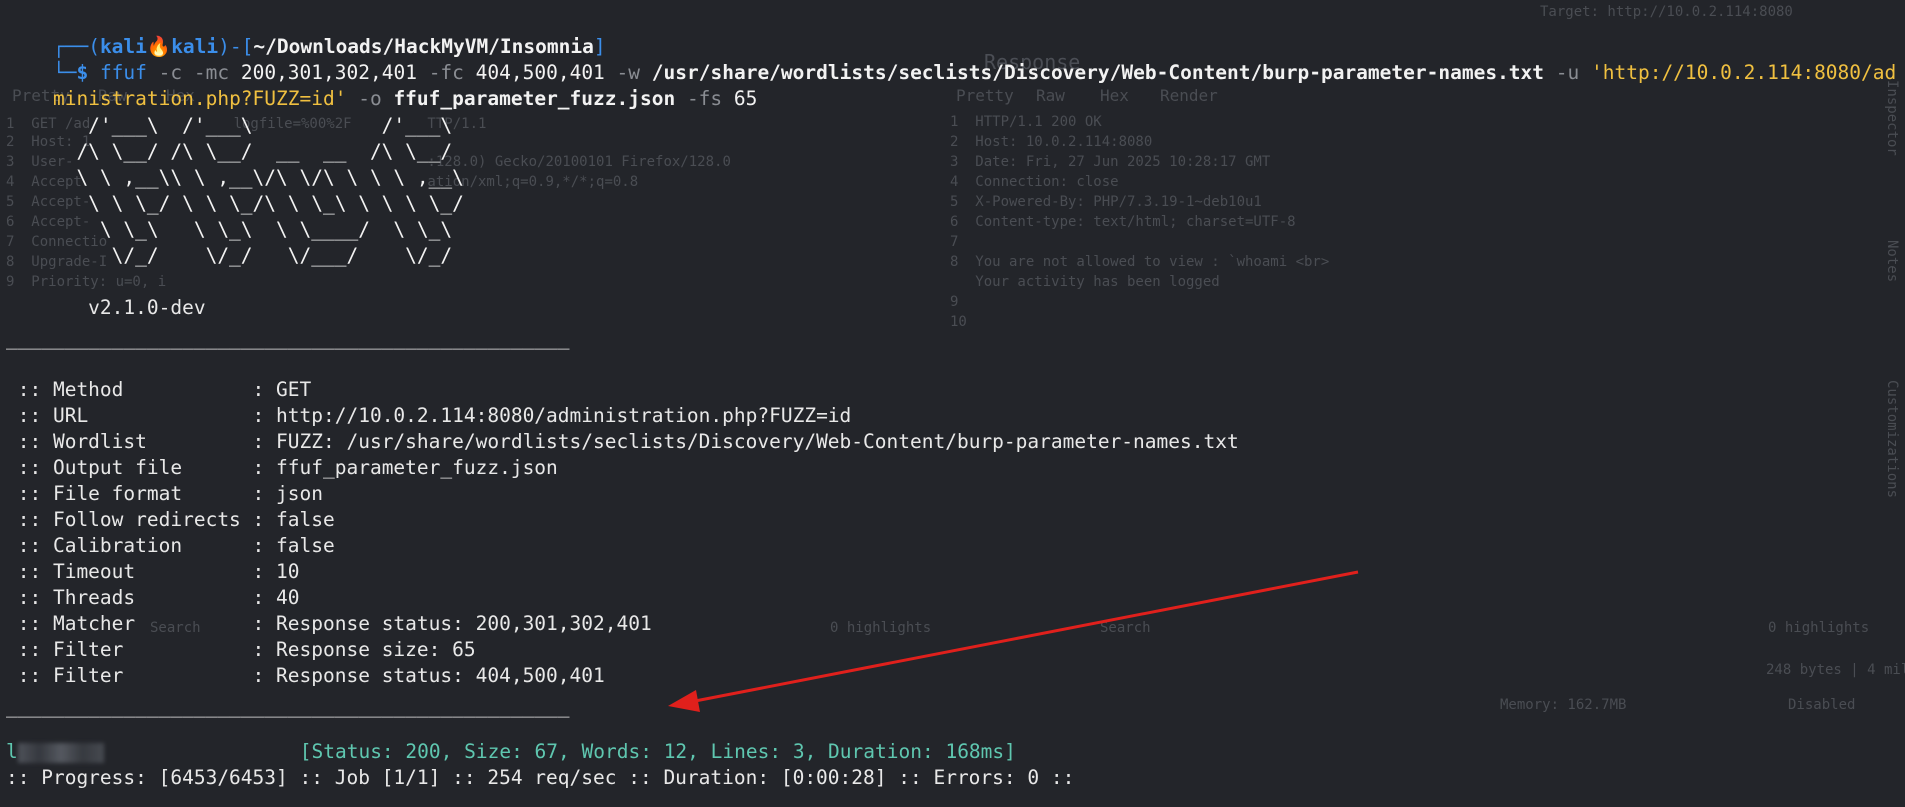  Describe the element at coordinates (740, 98) in the screenshot. I see `fs-value: 65` at that location.